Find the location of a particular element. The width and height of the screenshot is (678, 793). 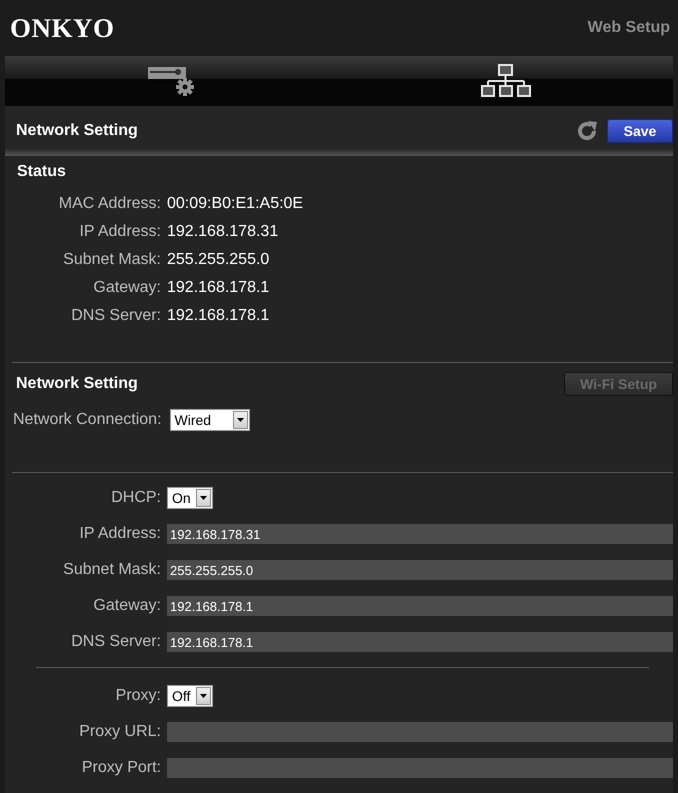

save-button: Save is located at coordinates (640, 131).